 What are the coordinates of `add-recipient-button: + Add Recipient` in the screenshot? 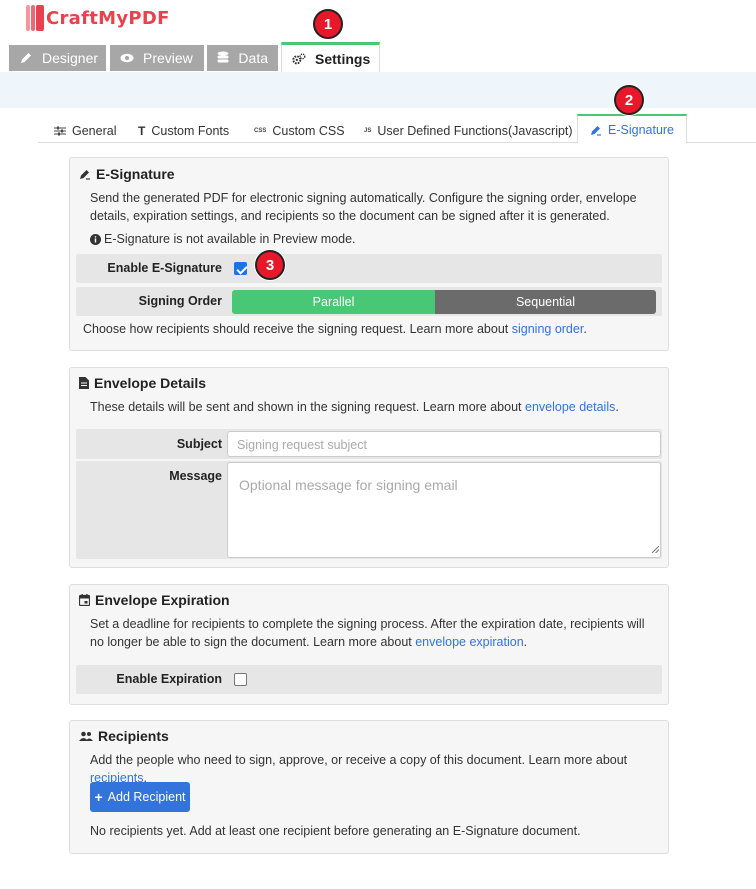 It's located at (140, 797).